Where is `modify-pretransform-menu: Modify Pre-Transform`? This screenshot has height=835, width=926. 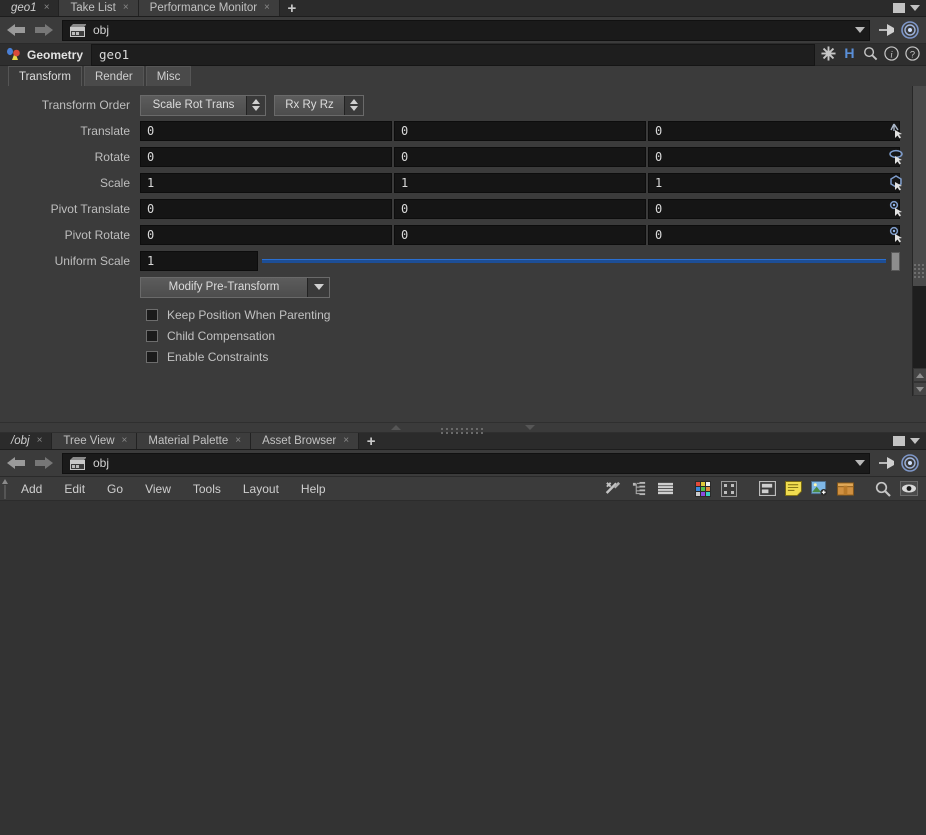 modify-pretransform-menu: Modify Pre-Transform is located at coordinates (235, 287).